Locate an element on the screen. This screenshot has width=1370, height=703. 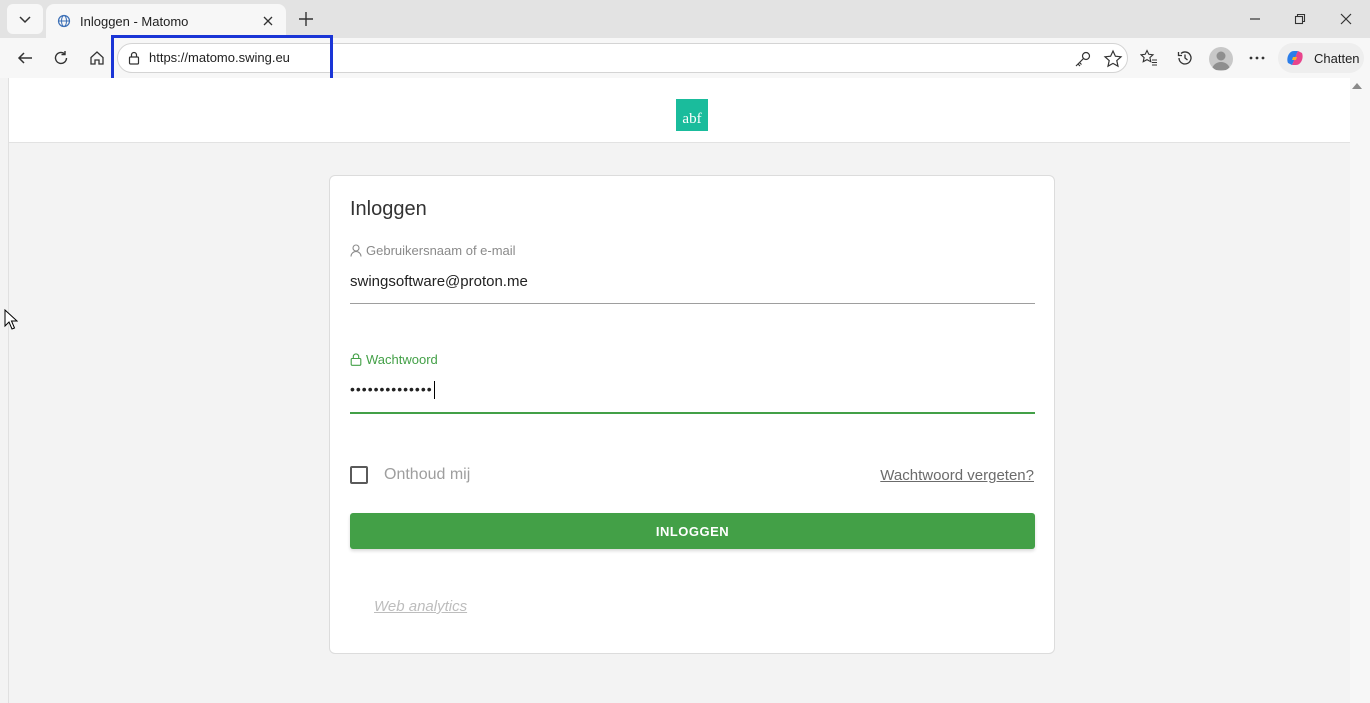
profile-avatar is located at coordinates (1221, 59).